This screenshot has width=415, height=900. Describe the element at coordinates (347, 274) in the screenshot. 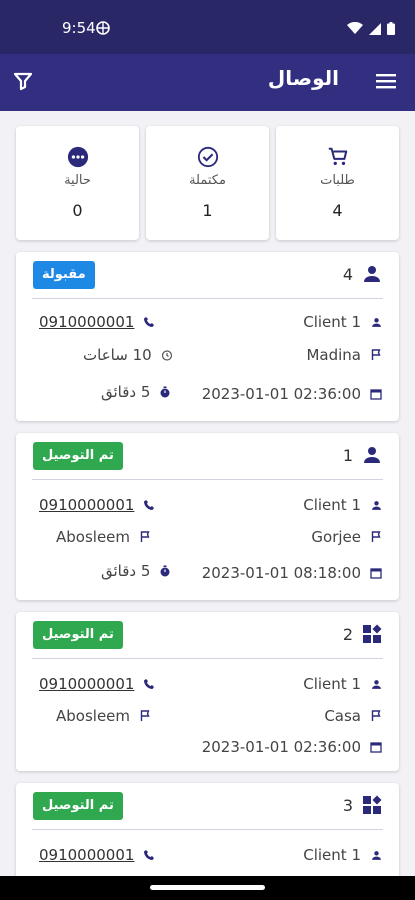

I see `order-id: 4` at that location.